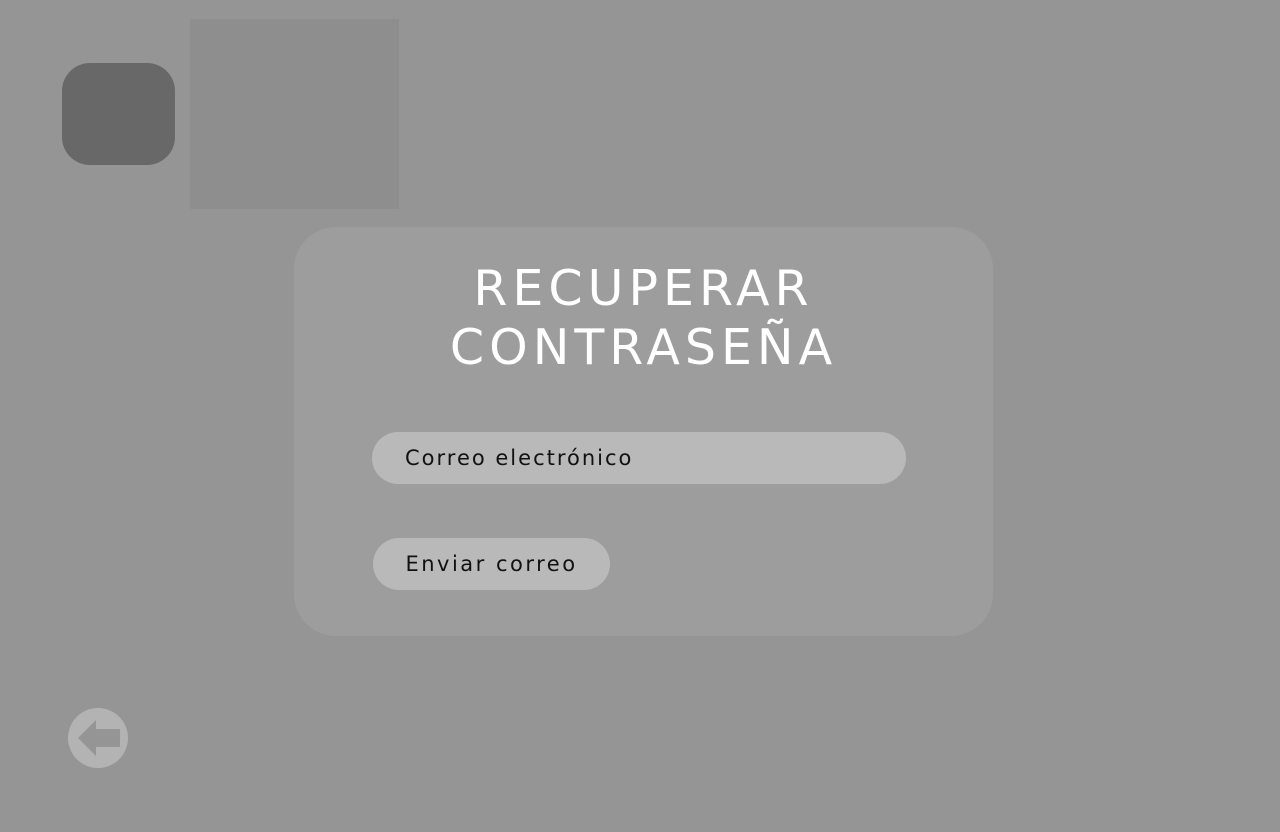 The width and height of the screenshot is (1280, 832). What do you see at coordinates (294, 114) in the screenshot?
I see `image-placeholder` at bounding box center [294, 114].